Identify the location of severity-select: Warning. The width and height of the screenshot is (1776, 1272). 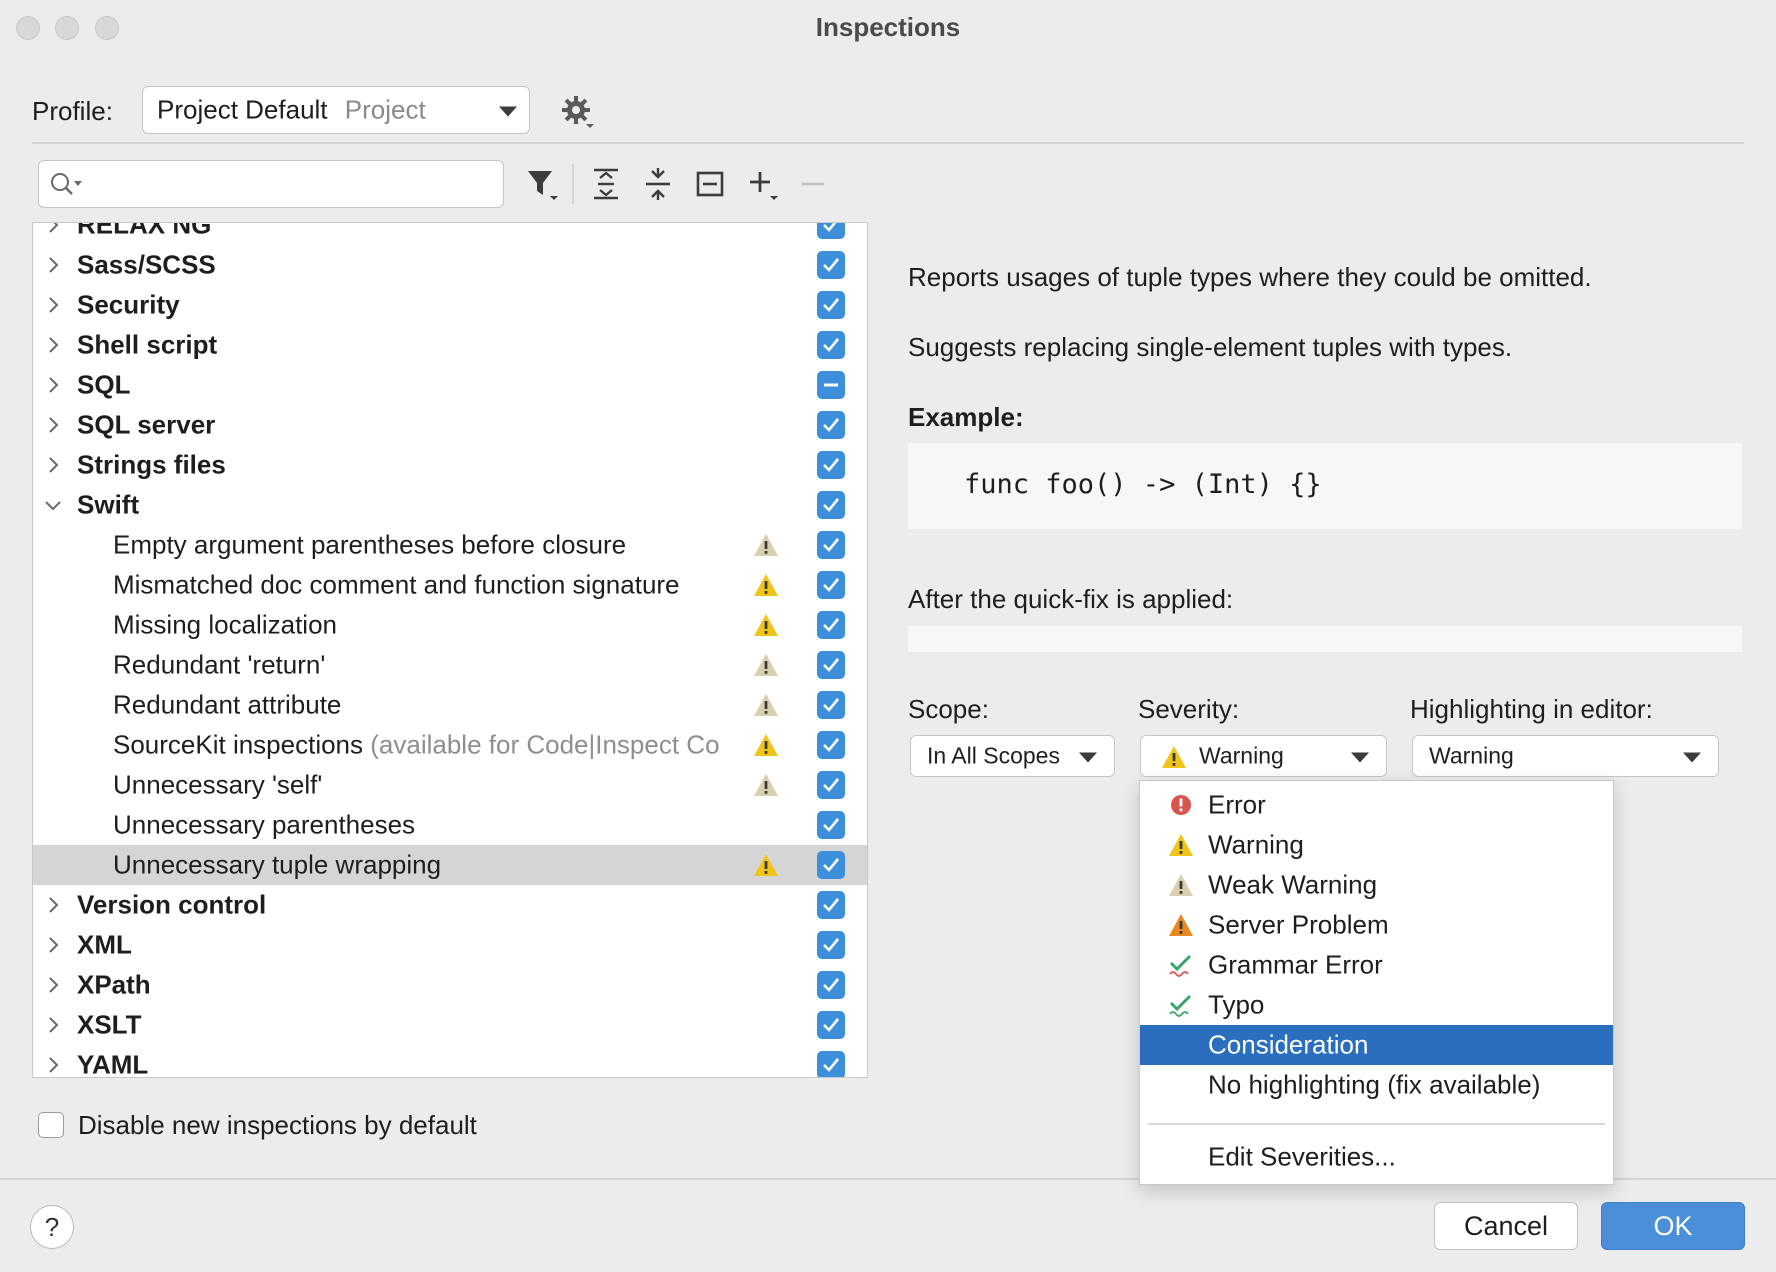
(1263, 756).